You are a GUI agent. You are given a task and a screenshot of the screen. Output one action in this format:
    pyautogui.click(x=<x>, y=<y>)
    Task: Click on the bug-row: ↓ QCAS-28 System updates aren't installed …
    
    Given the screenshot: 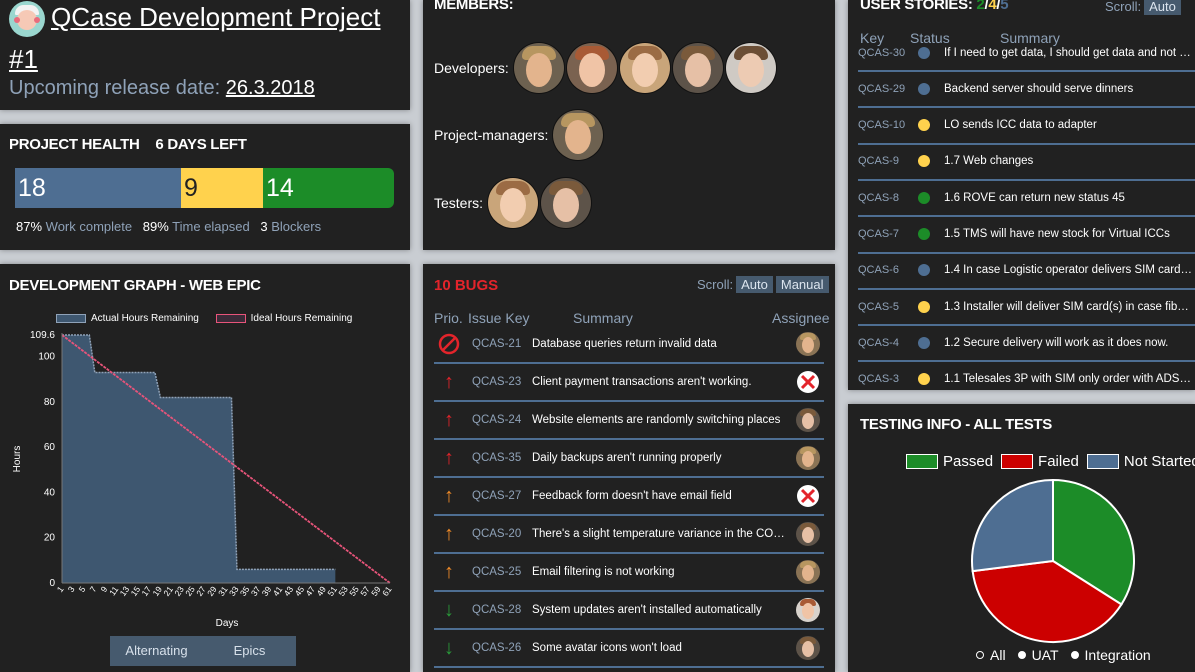 What is the action you would take?
    pyautogui.click(x=629, y=611)
    